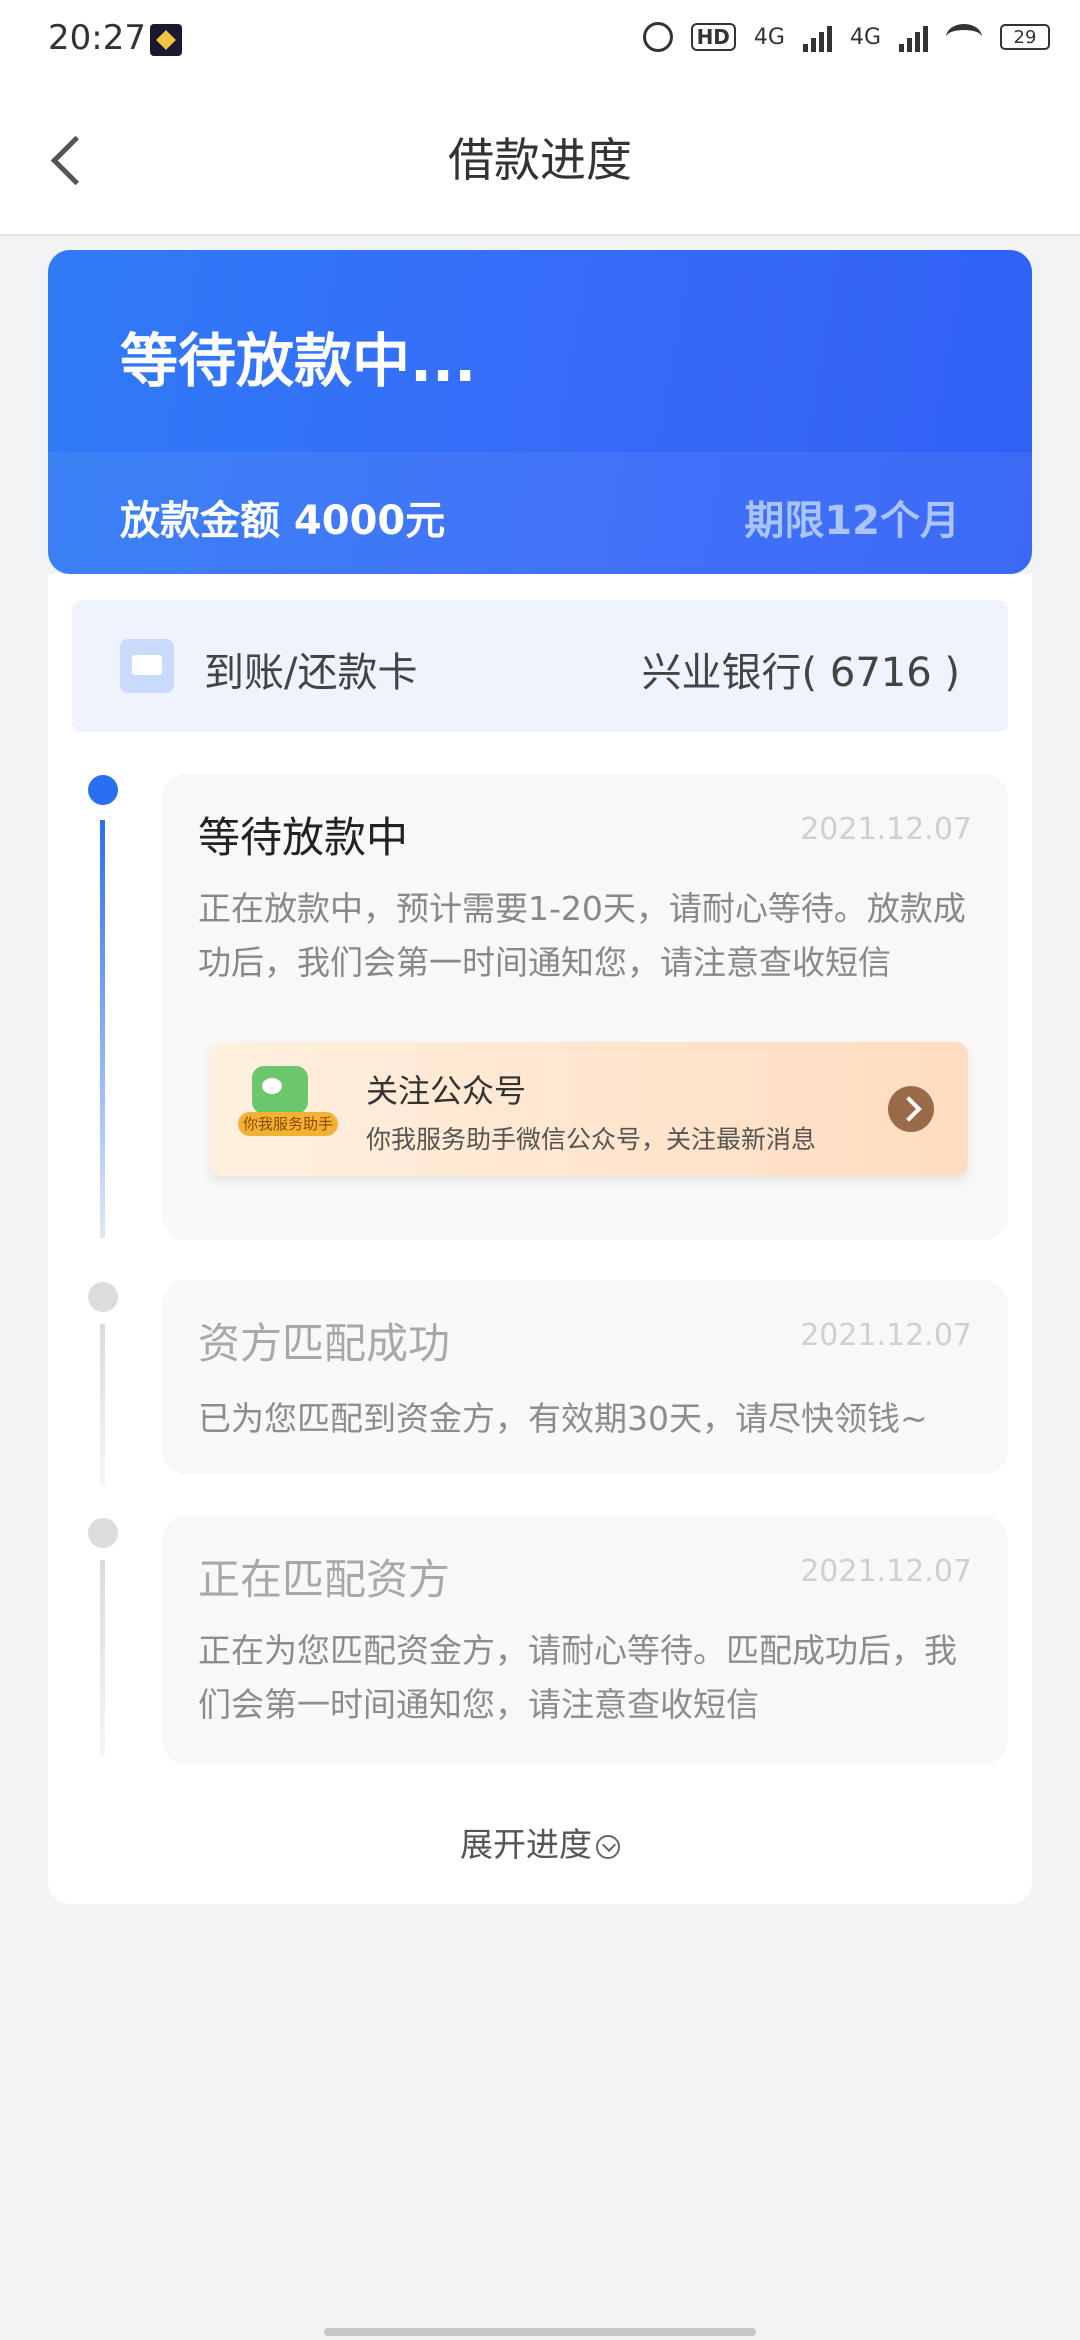 This screenshot has width=1080, height=2340. I want to click on status-bar: 20:27 HD 4G 4G 29, so click(540, 42).